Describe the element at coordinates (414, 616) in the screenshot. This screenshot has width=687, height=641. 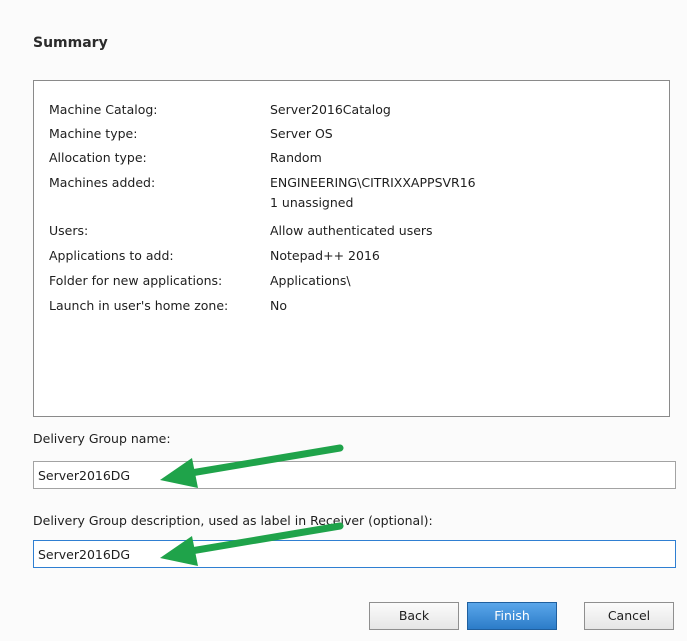
I see `back-button: Back` at that location.